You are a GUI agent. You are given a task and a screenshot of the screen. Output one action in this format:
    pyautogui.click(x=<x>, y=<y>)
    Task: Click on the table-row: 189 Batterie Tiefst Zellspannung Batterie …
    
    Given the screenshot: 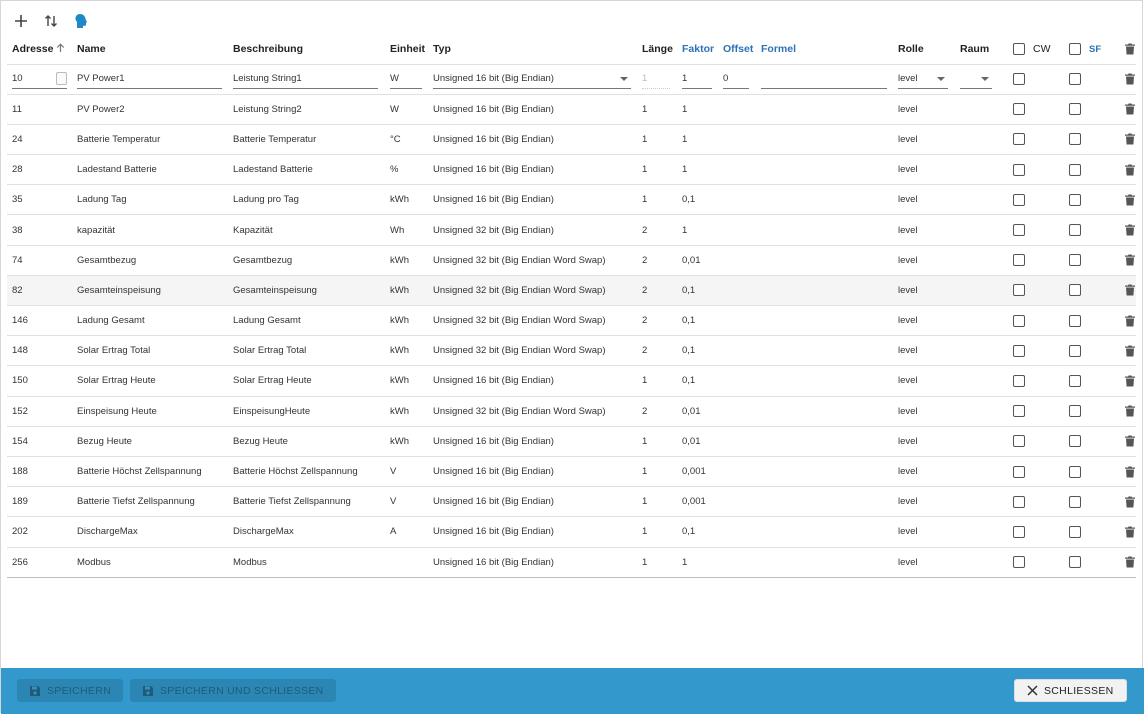 What is the action you would take?
    pyautogui.click(x=571, y=502)
    